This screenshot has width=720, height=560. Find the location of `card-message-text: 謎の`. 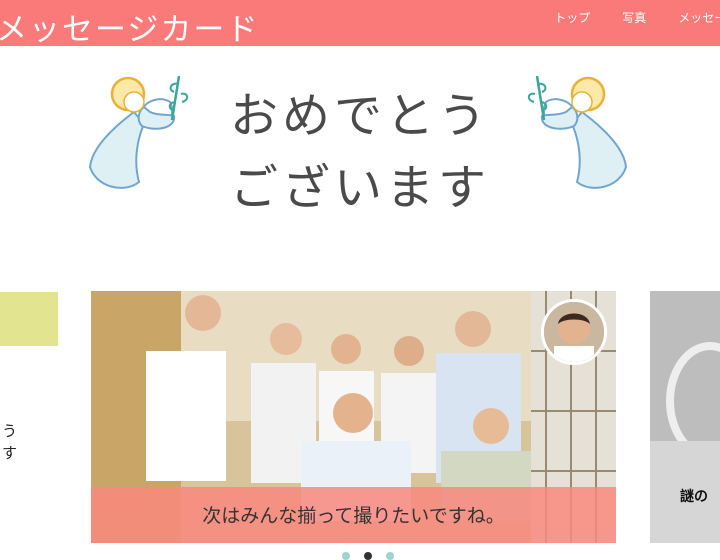

card-message-text: 謎の is located at coordinates (694, 497).